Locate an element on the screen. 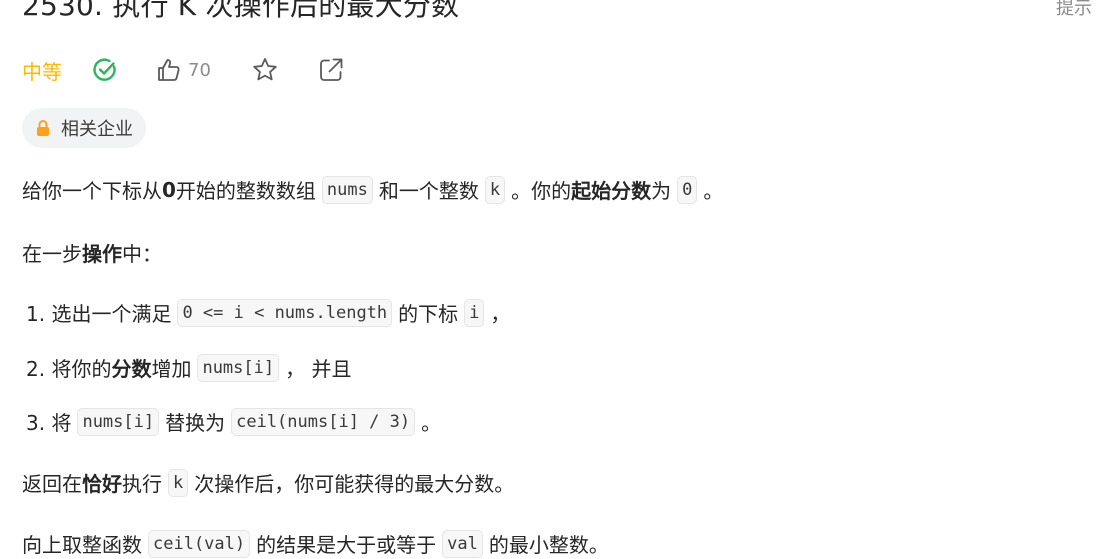 The width and height of the screenshot is (1108, 559). list-item-3: 3. 将 nums[i] 替换为 ceil(nums[i] / 3) 。 is located at coordinates (233, 421).